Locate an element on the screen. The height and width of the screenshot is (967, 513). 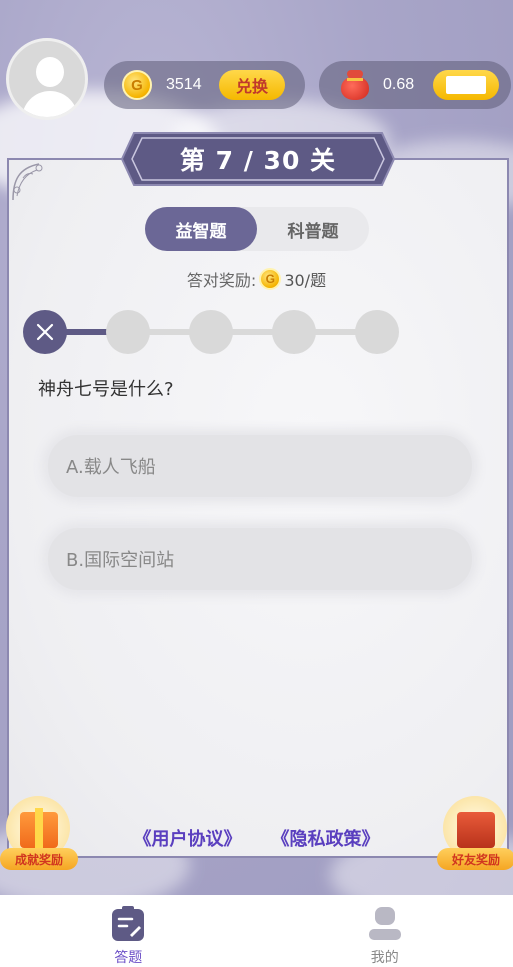
user-avatar is located at coordinates (47, 79).